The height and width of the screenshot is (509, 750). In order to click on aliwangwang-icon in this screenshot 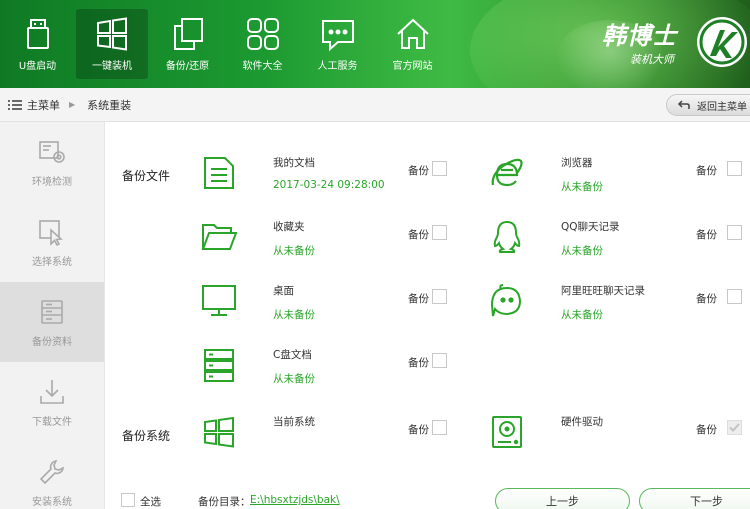, I will do `click(506, 300)`.